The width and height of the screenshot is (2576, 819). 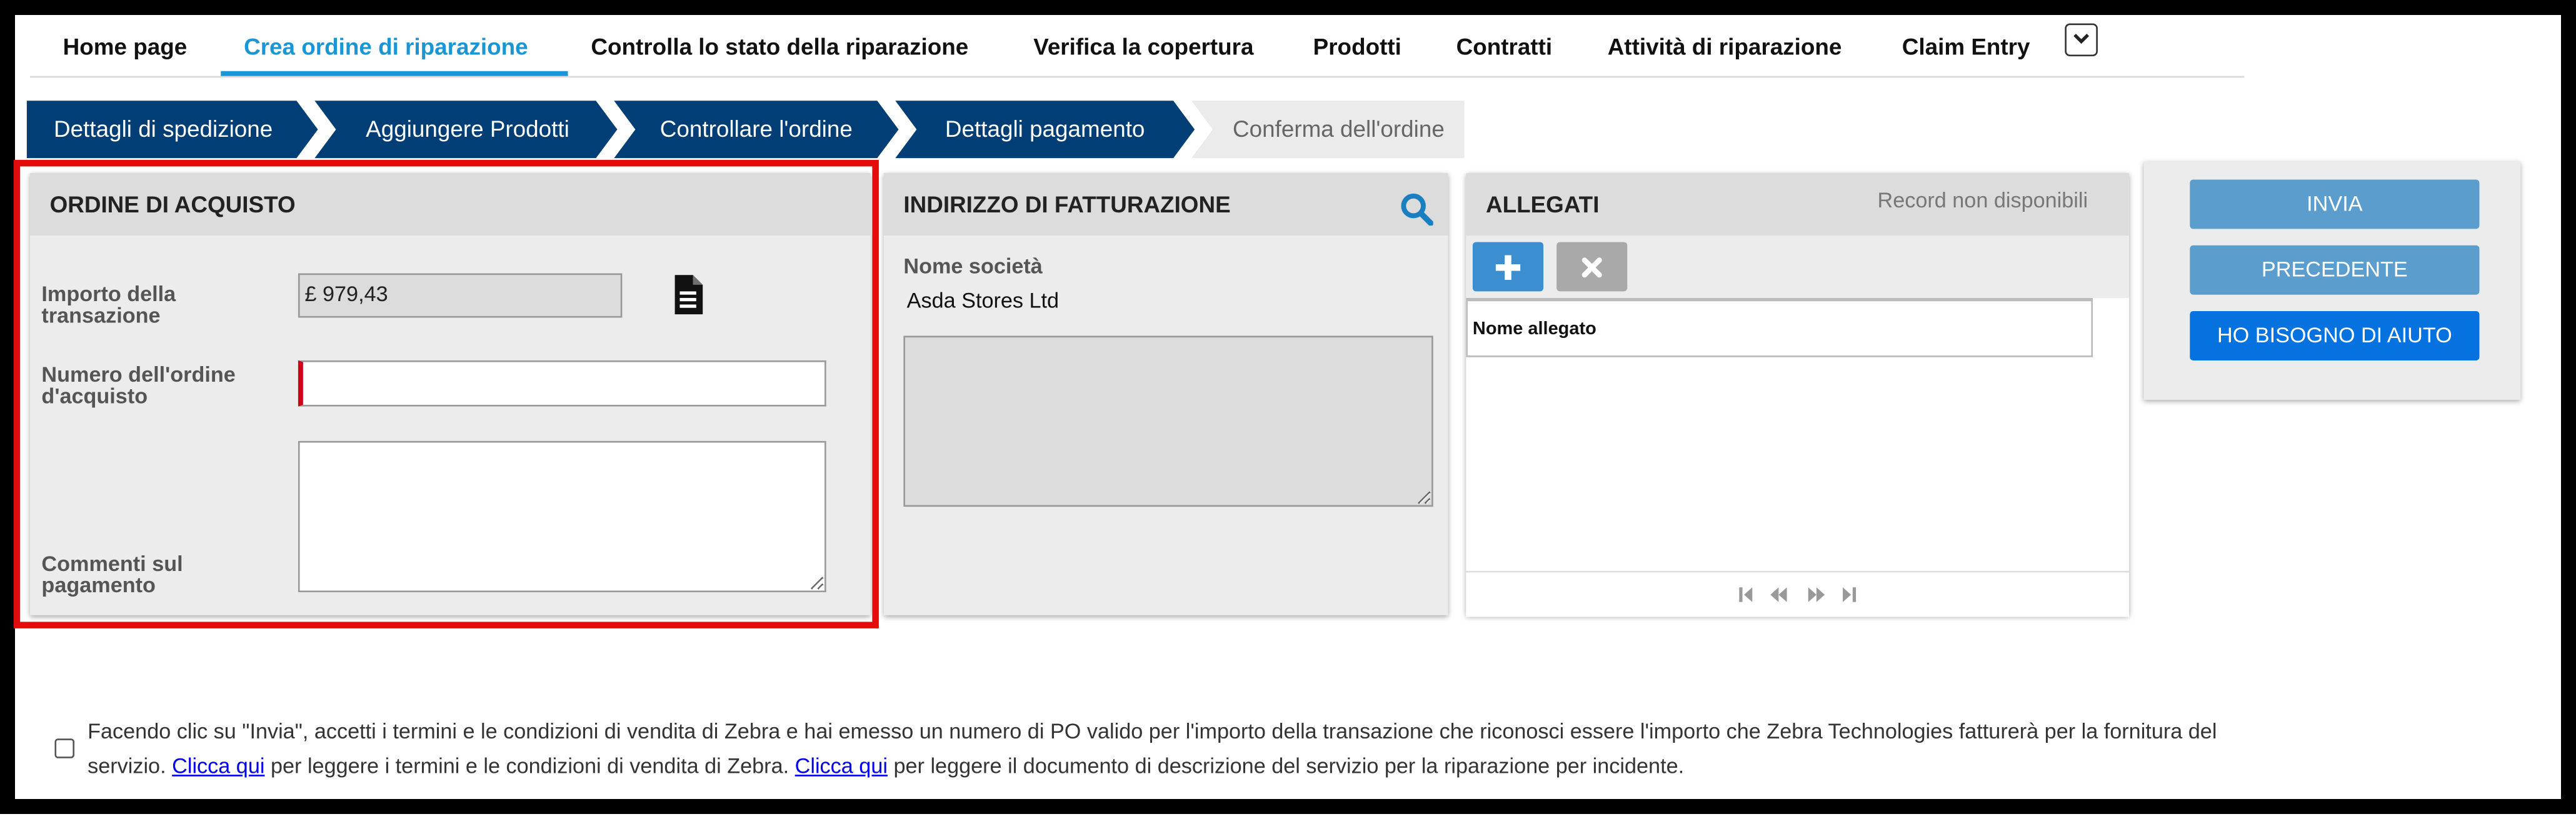 What do you see at coordinates (1779, 327) in the screenshot?
I see `attachments-column-header: Nome allegato` at bounding box center [1779, 327].